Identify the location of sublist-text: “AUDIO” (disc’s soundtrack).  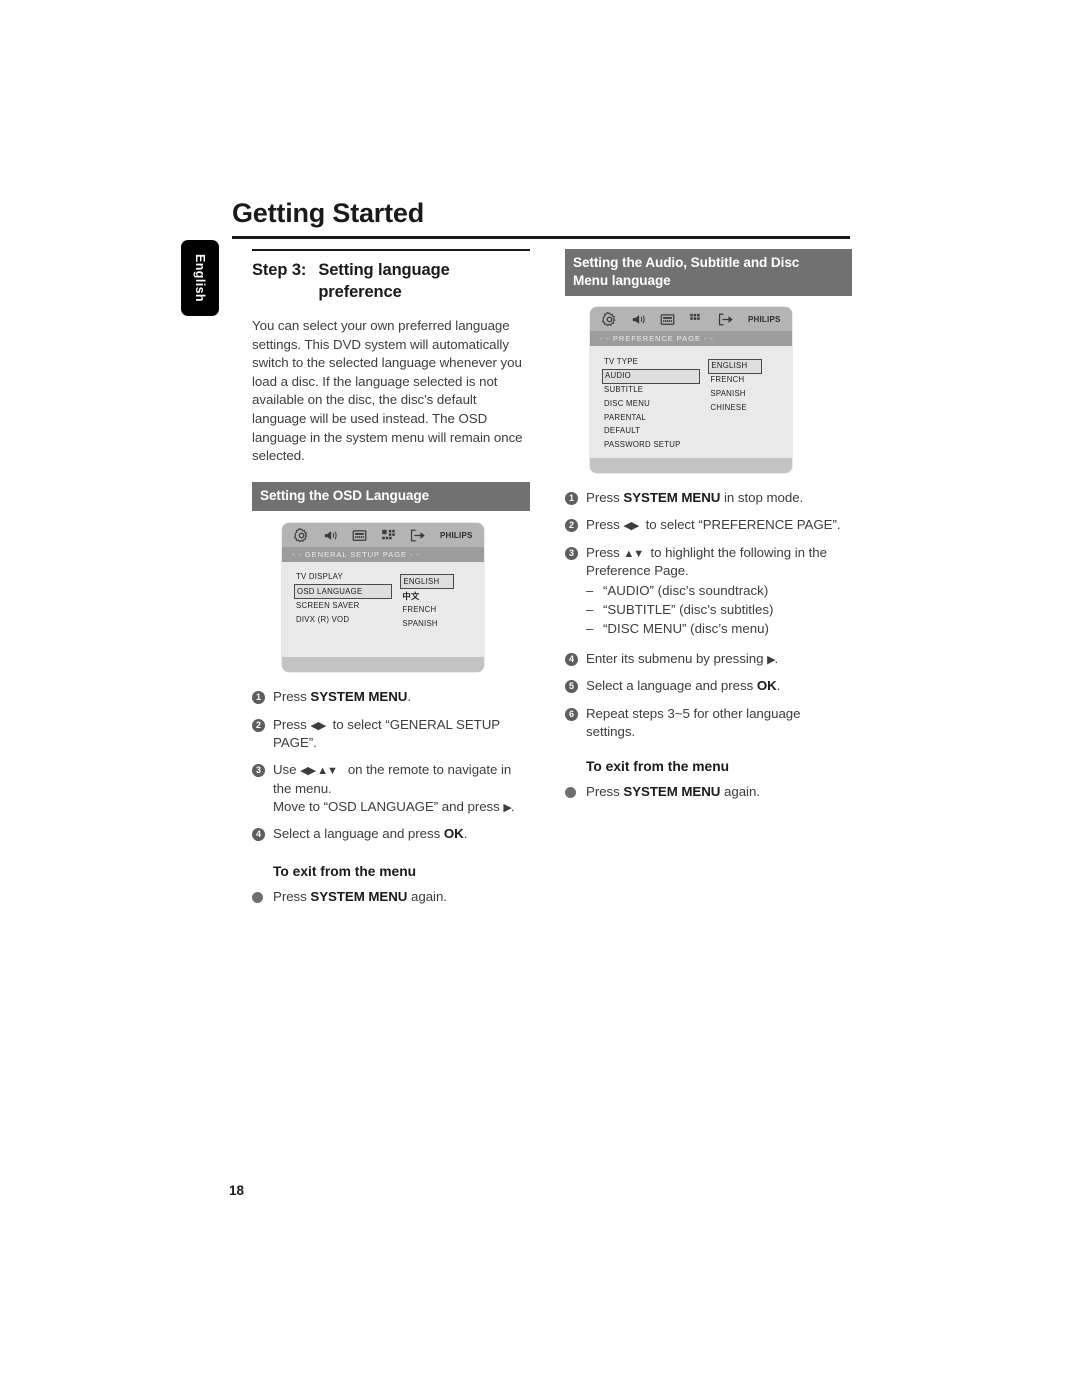
(686, 591).